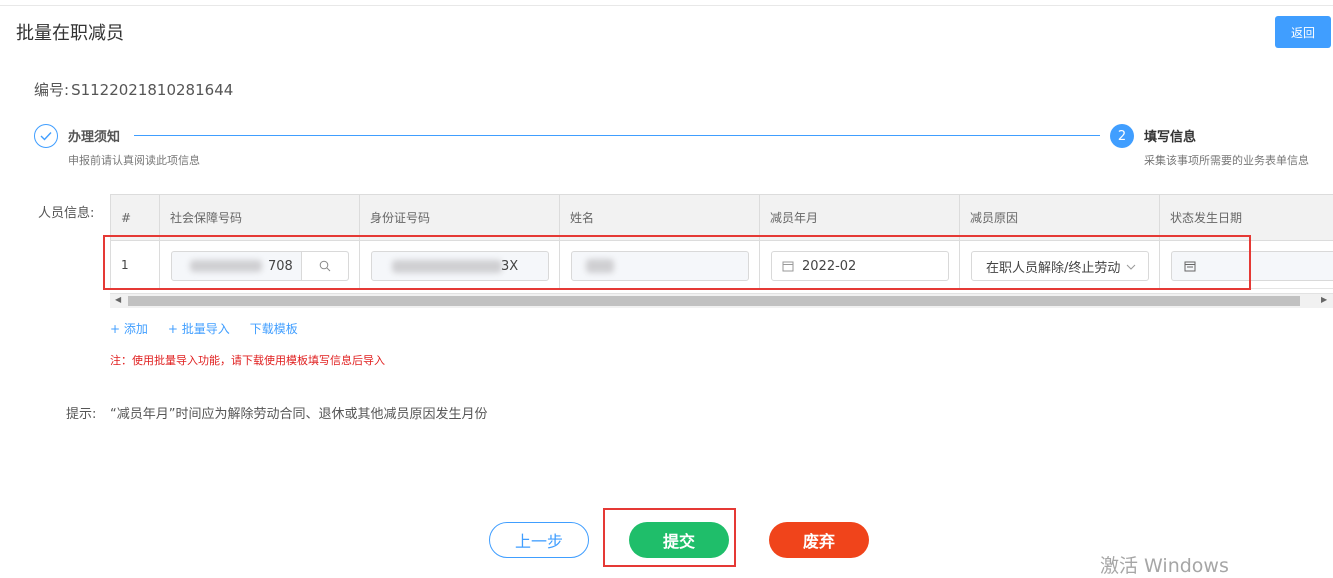 This screenshot has height=578, width=1333. Describe the element at coordinates (1206, 218) in the screenshot. I see `header-status-date: 状态发生日期` at that location.